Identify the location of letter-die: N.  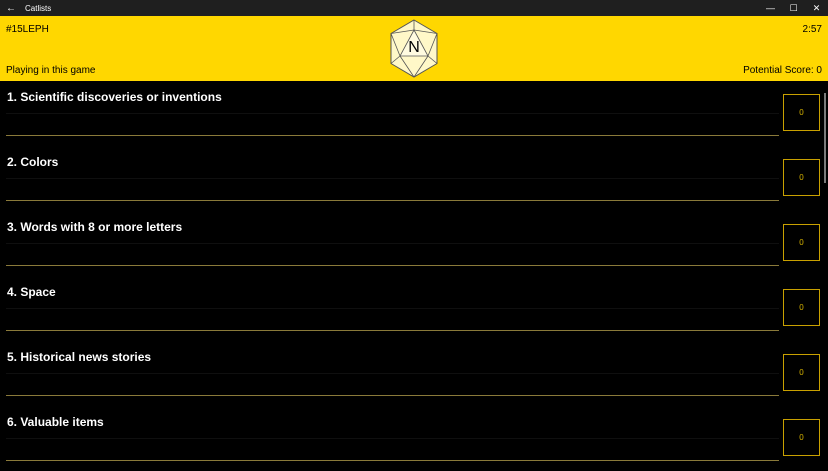
(414, 48).